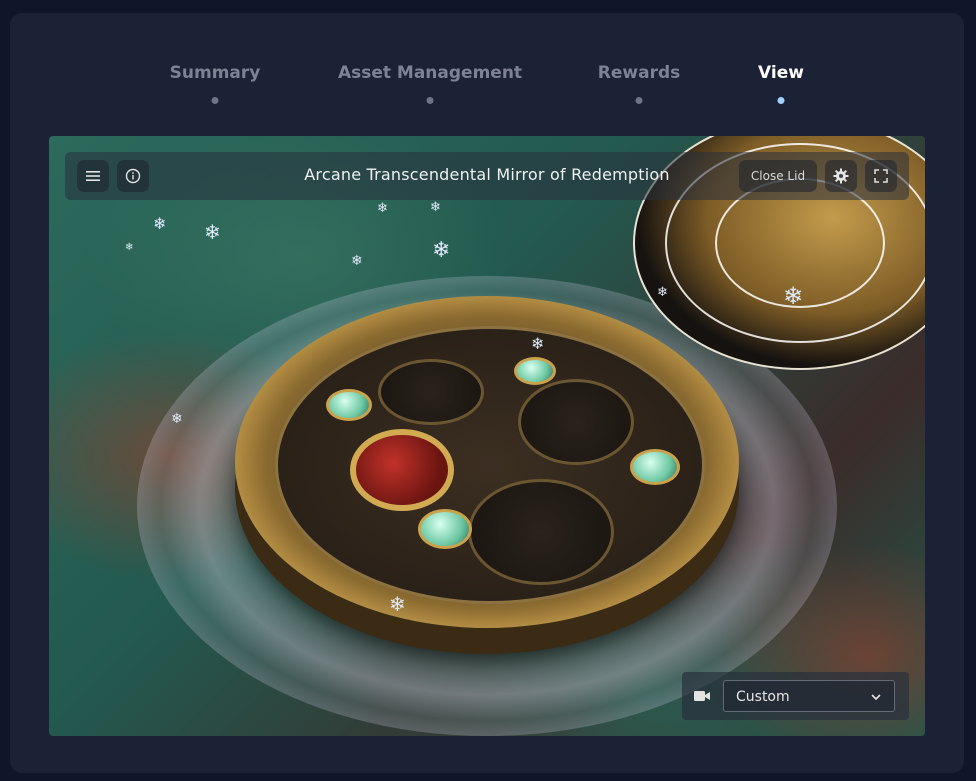 This screenshot has width=976, height=781. I want to click on close-lid-button: Close Lid, so click(778, 176).